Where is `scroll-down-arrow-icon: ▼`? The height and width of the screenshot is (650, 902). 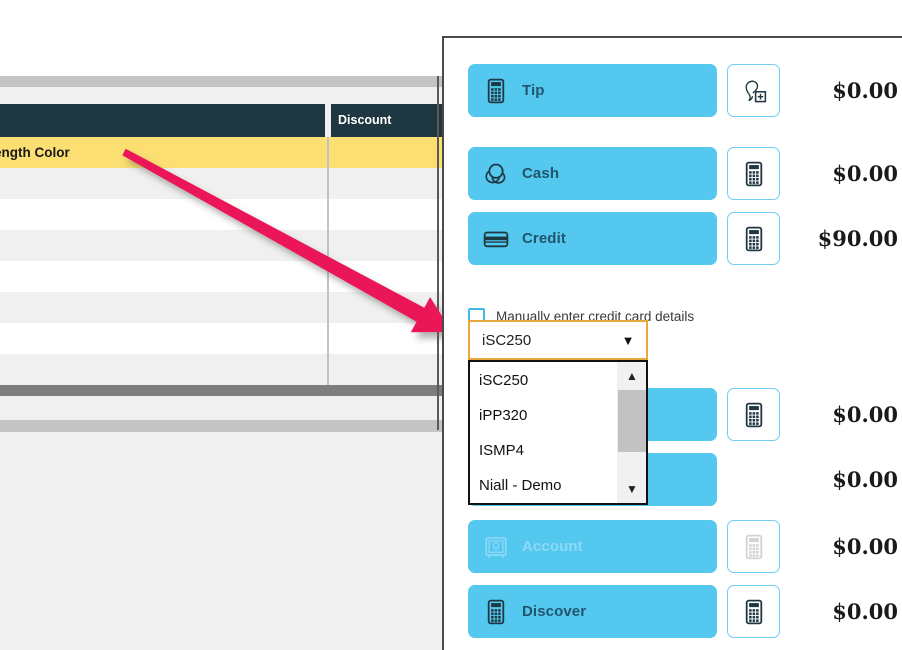 scroll-down-arrow-icon: ▼ is located at coordinates (632, 489).